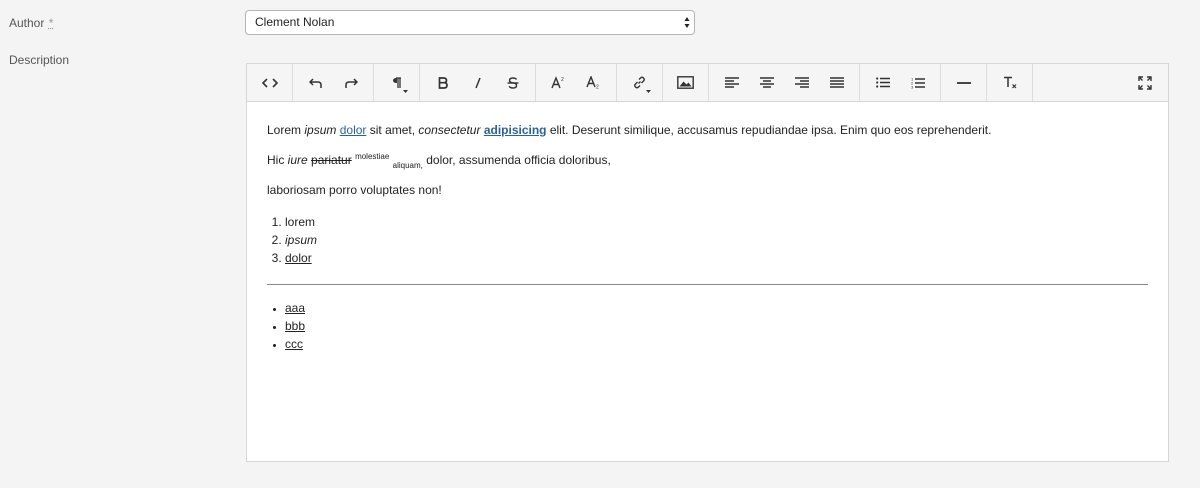 The width and height of the screenshot is (1200, 488). I want to click on required-asterisk: *, so click(51, 23).